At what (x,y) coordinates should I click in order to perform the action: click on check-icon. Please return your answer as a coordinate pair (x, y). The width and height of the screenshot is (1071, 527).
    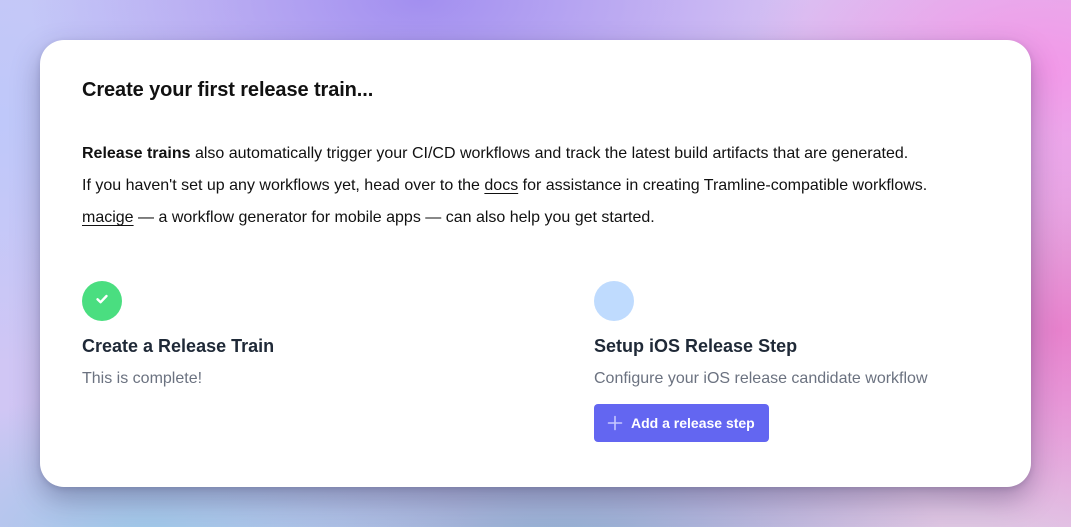
    Looking at the image, I should click on (102, 301).